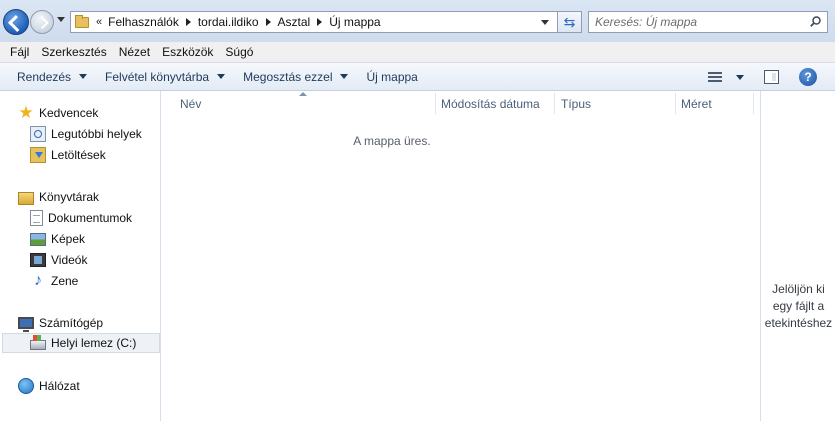  What do you see at coordinates (38, 280) in the screenshot?
I see `music-note-icon: ♪` at bounding box center [38, 280].